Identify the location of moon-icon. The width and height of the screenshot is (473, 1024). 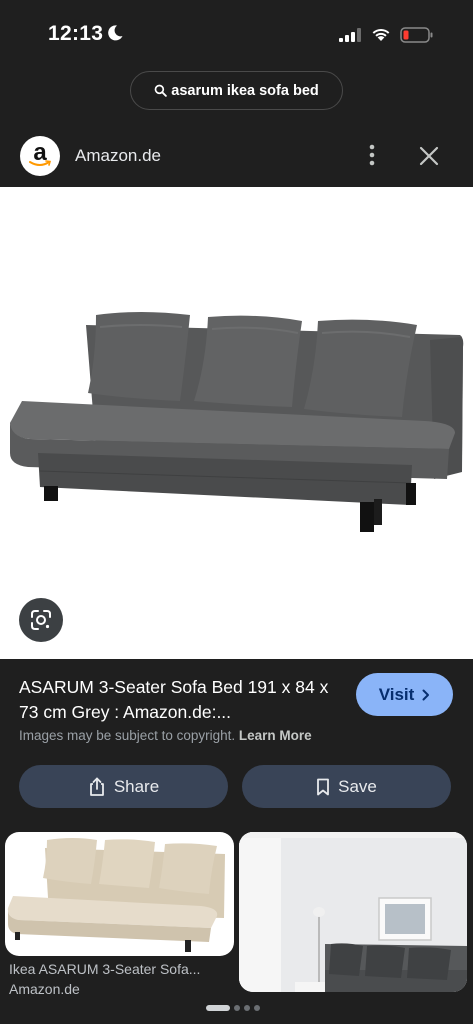
(115, 33).